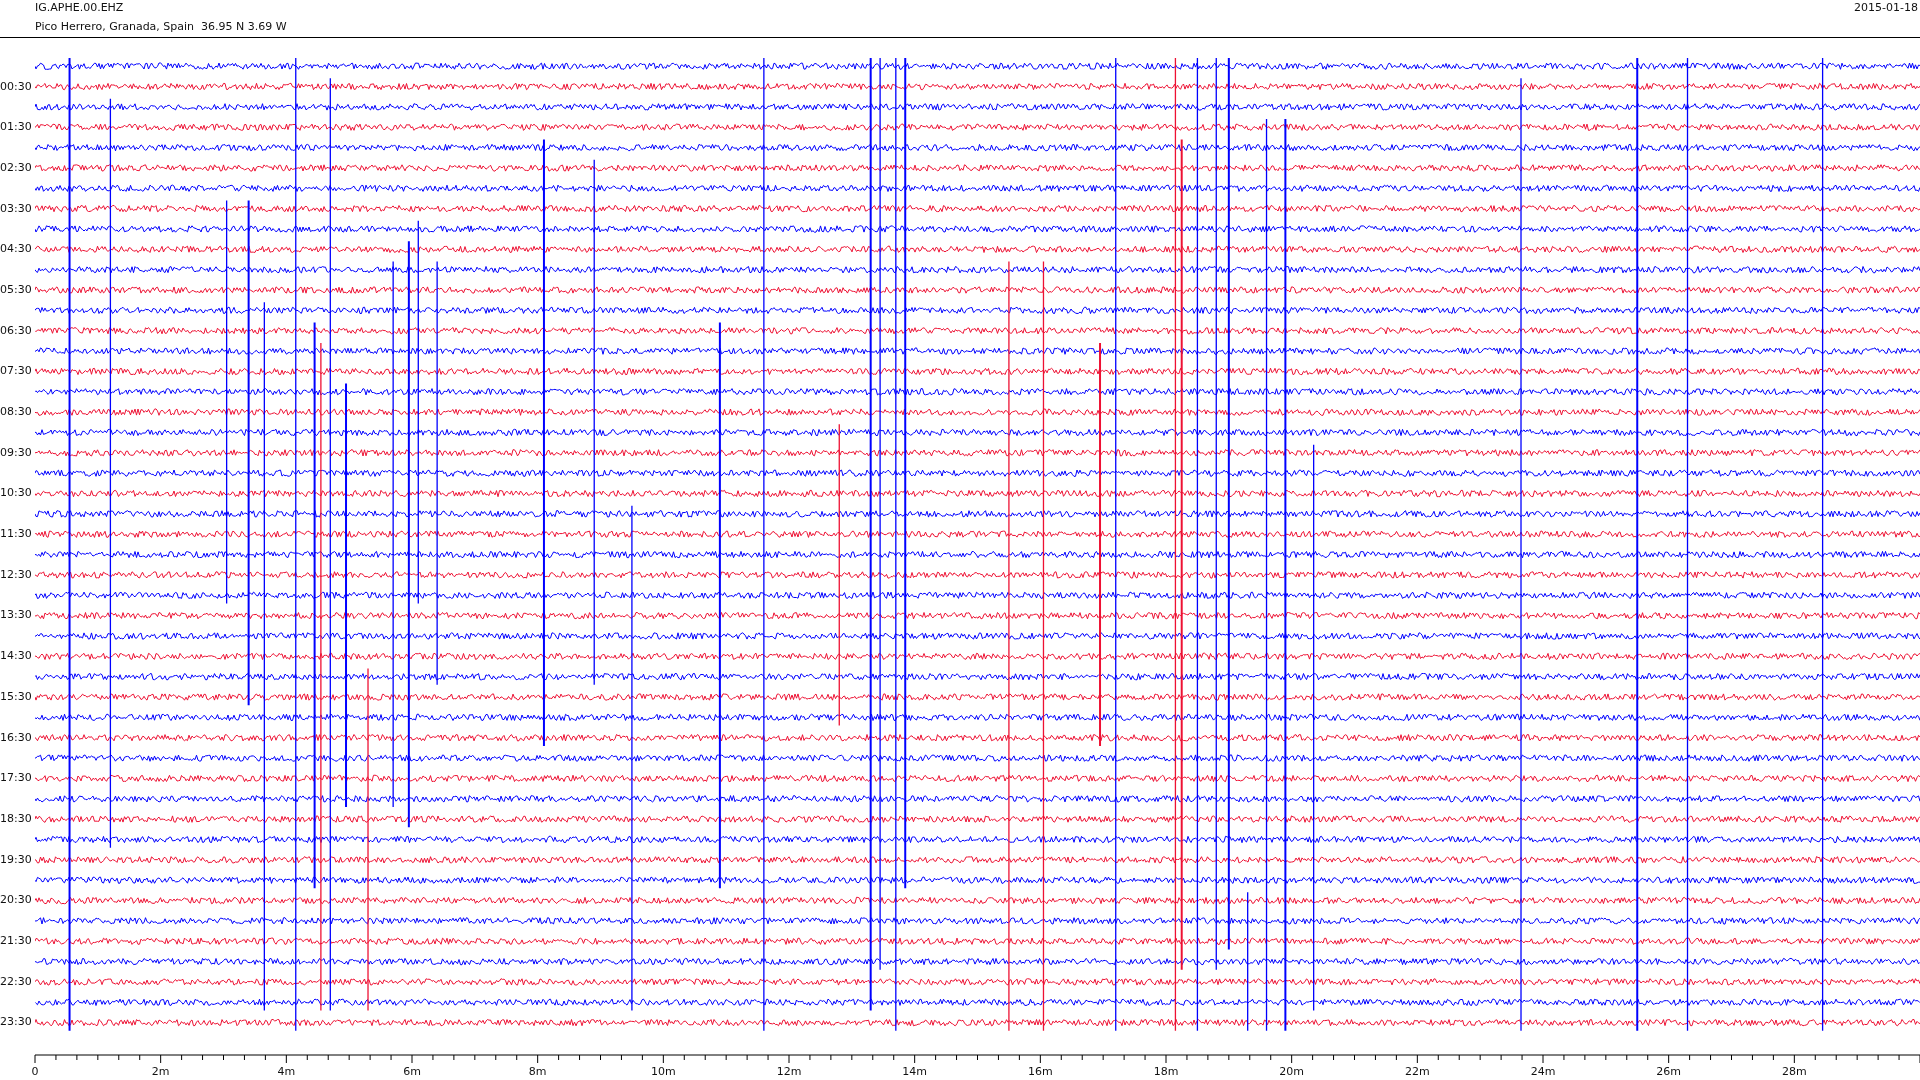 The width and height of the screenshot is (1920, 1080). I want to click on axis-tick-label: 12m, so click(789, 1071).